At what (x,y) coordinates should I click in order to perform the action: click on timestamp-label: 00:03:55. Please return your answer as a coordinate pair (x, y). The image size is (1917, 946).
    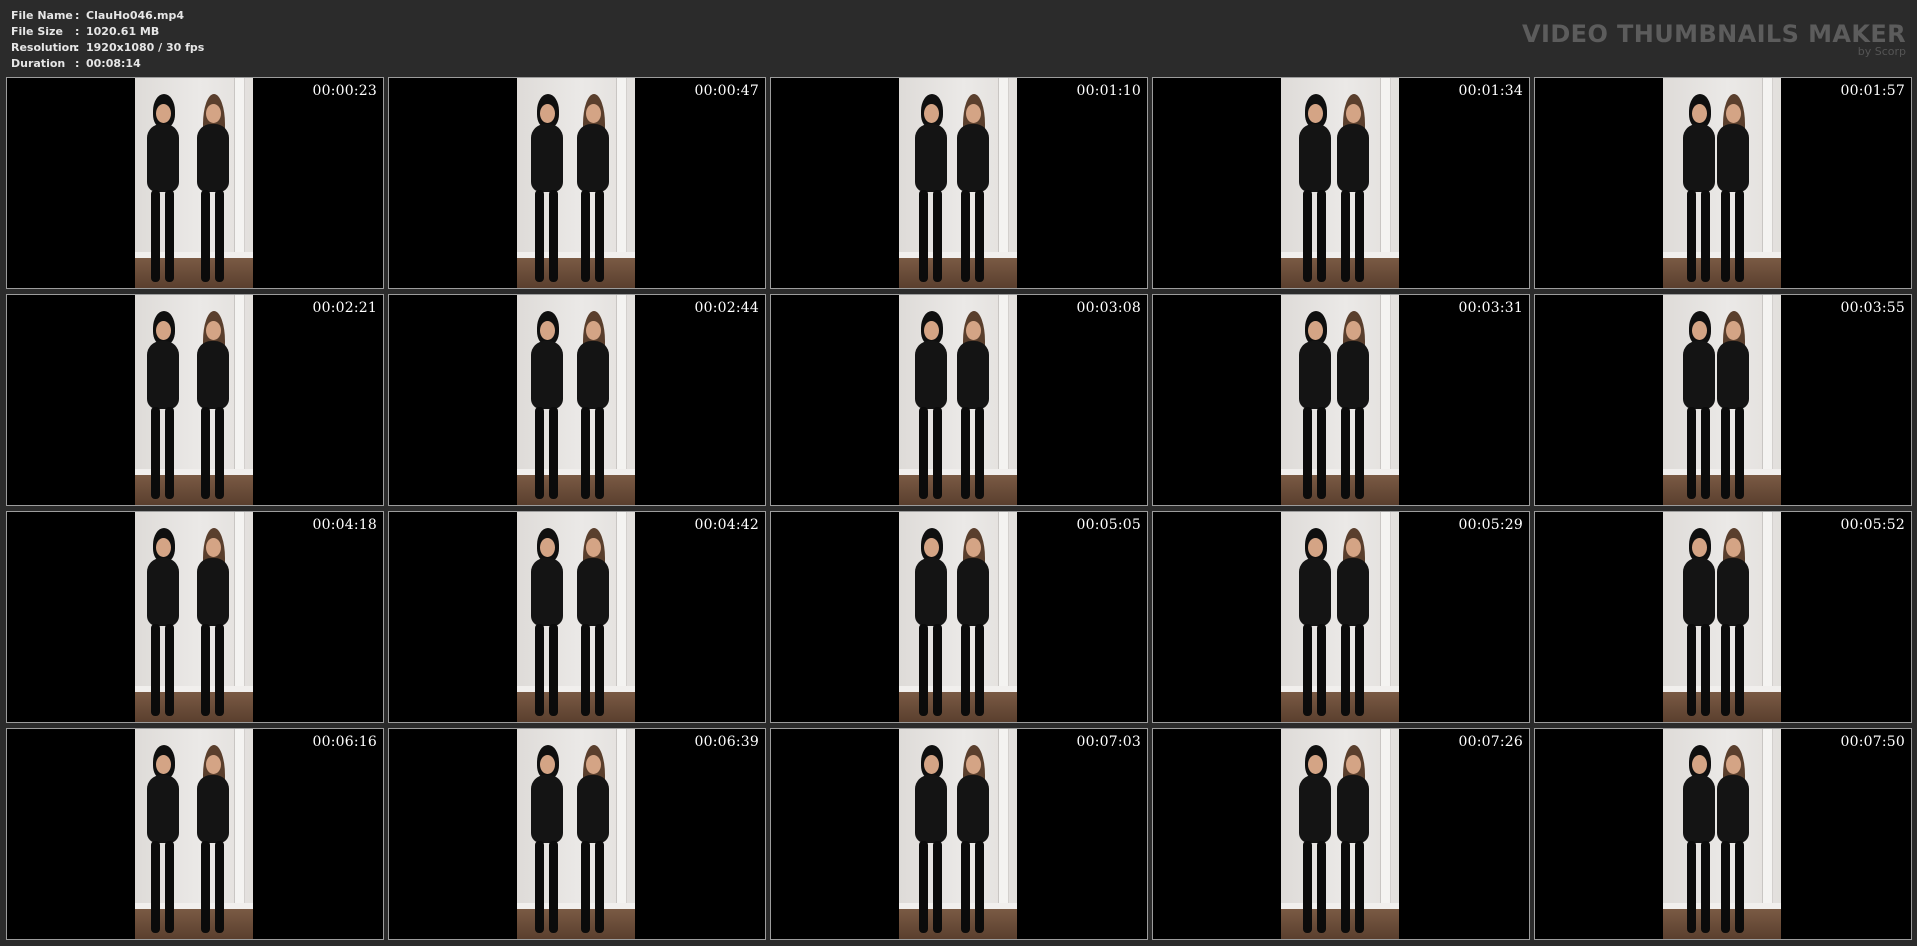
    Looking at the image, I should click on (1872, 308).